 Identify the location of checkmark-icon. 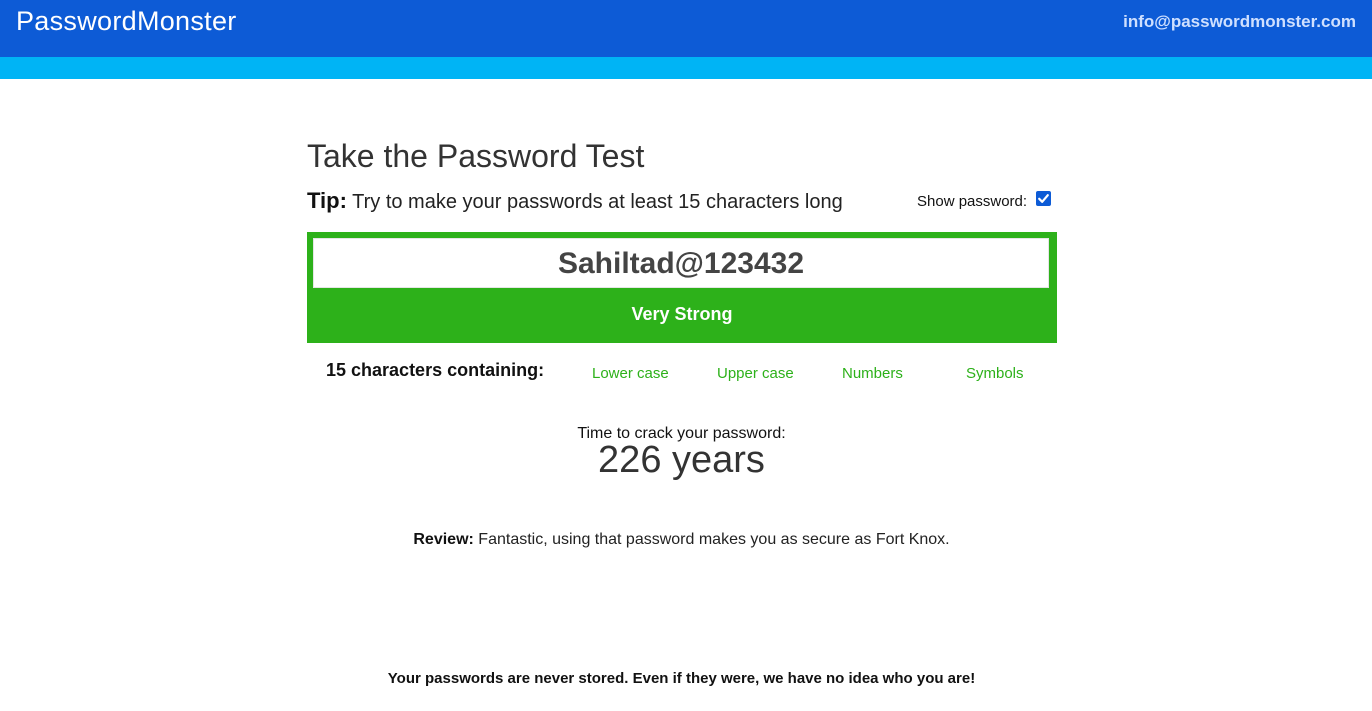
(1043, 198).